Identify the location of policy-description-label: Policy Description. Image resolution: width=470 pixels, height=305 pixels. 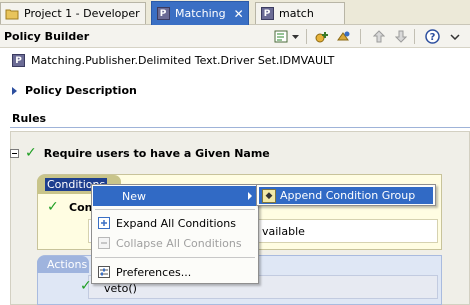
(81, 90).